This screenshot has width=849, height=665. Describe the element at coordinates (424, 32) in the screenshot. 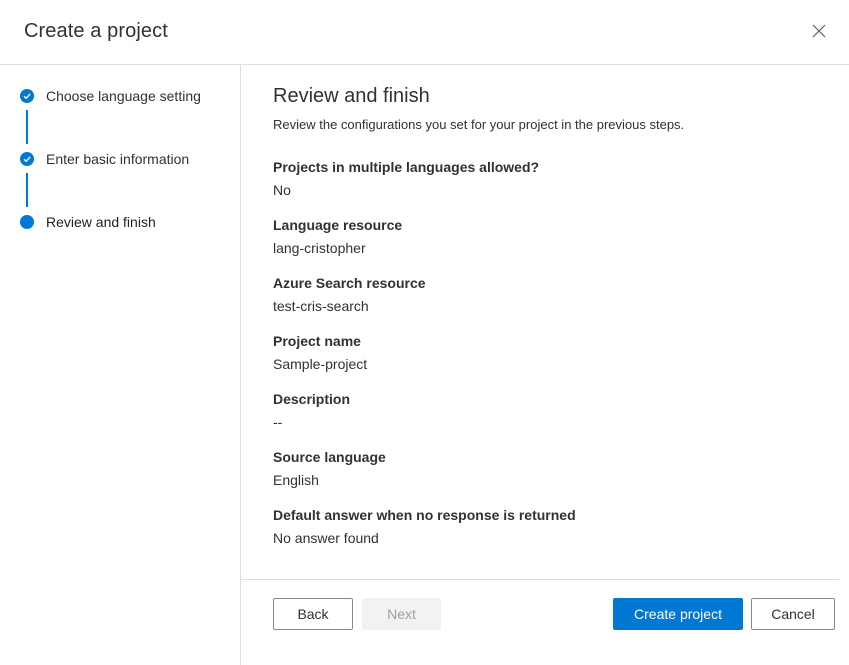

I see `dialog-header: Create a project` at that location.